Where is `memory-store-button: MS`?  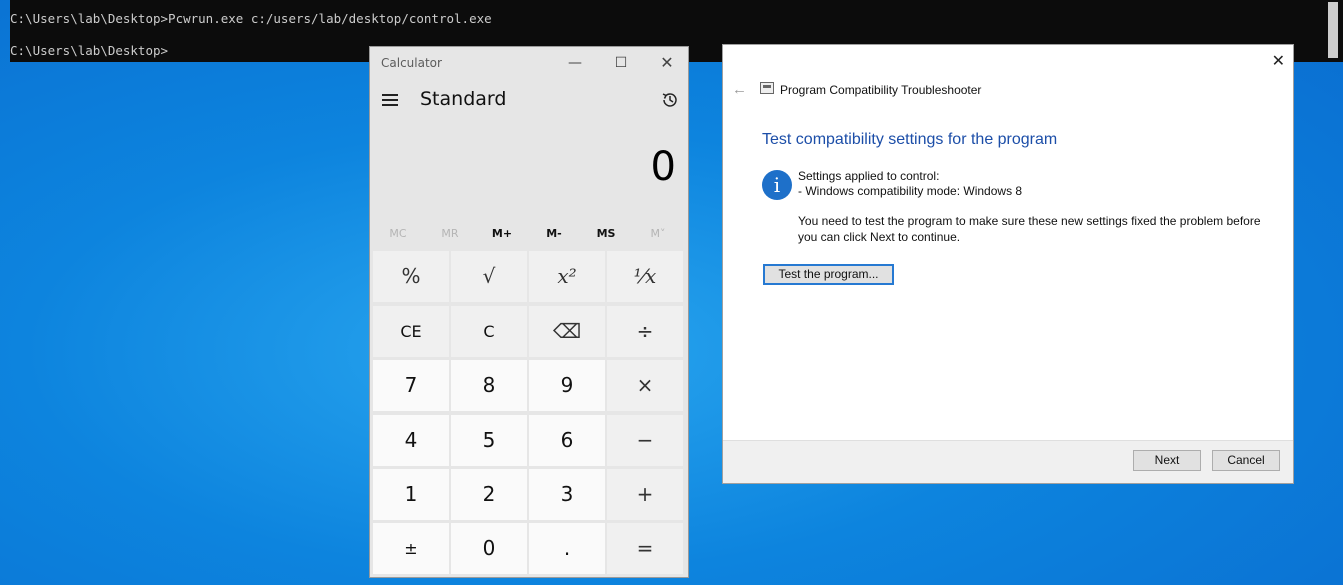 memory-store-button: MS is located at coordinates (606, 233).